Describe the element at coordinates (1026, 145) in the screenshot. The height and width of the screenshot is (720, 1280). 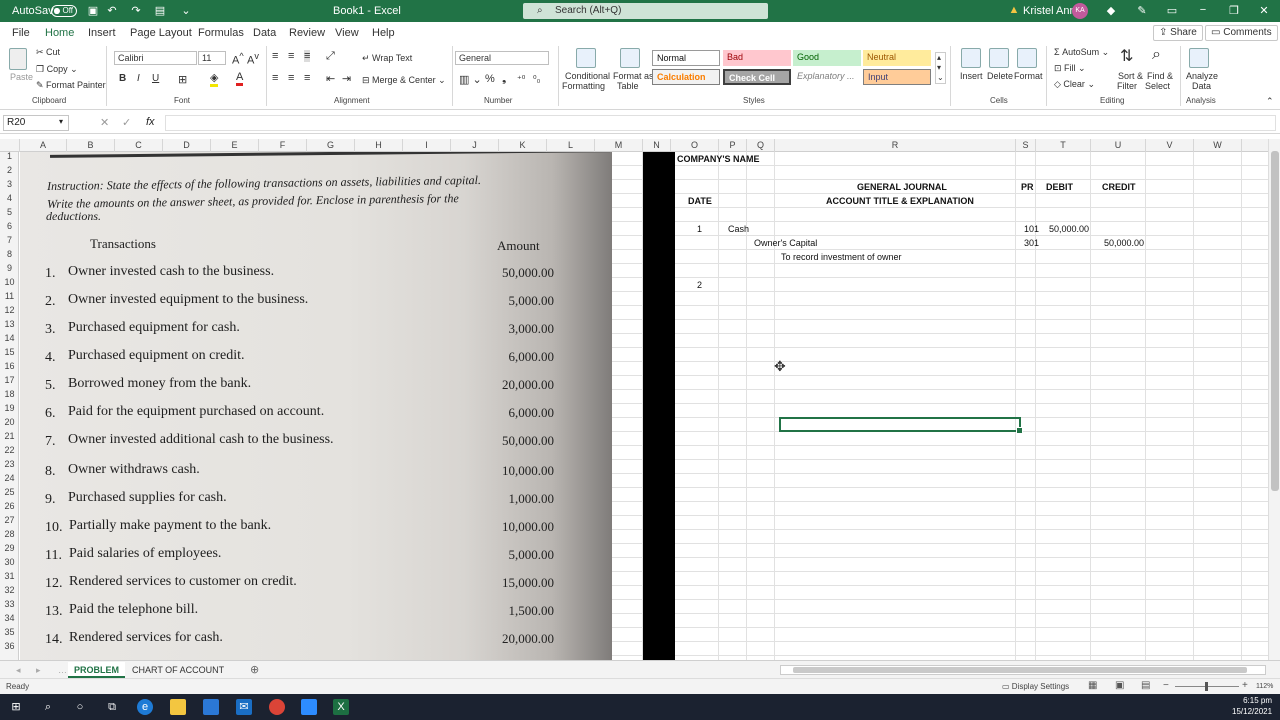
I see `column-header-s: S` at that location.